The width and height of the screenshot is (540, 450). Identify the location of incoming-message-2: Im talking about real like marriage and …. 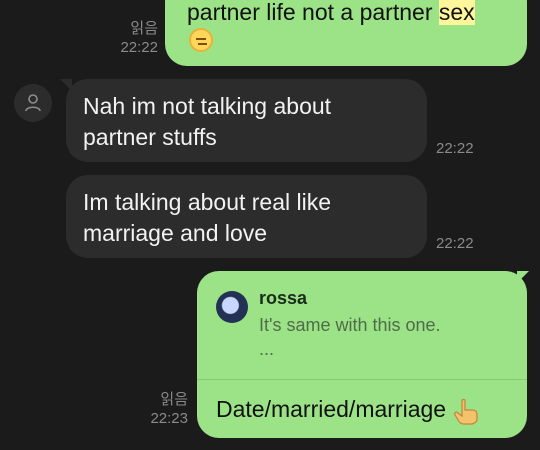
(246, 216).